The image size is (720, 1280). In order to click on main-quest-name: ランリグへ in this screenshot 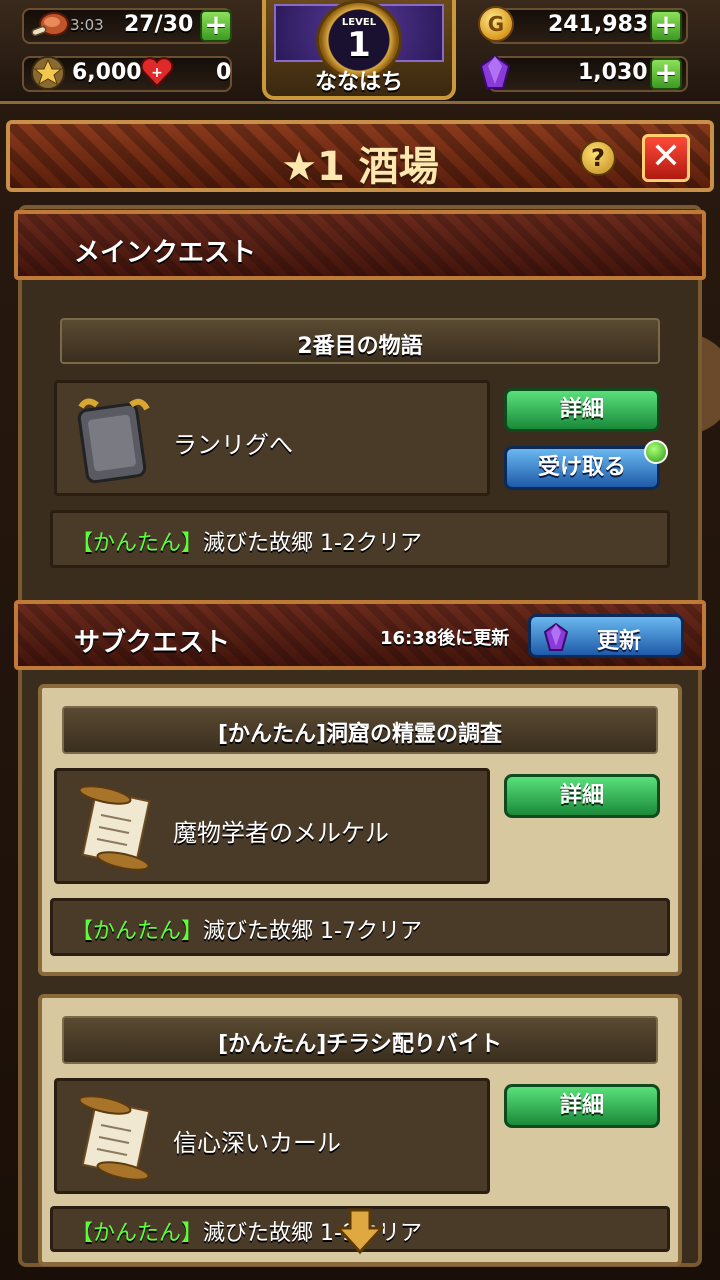, I will do `click(233, 445)`.